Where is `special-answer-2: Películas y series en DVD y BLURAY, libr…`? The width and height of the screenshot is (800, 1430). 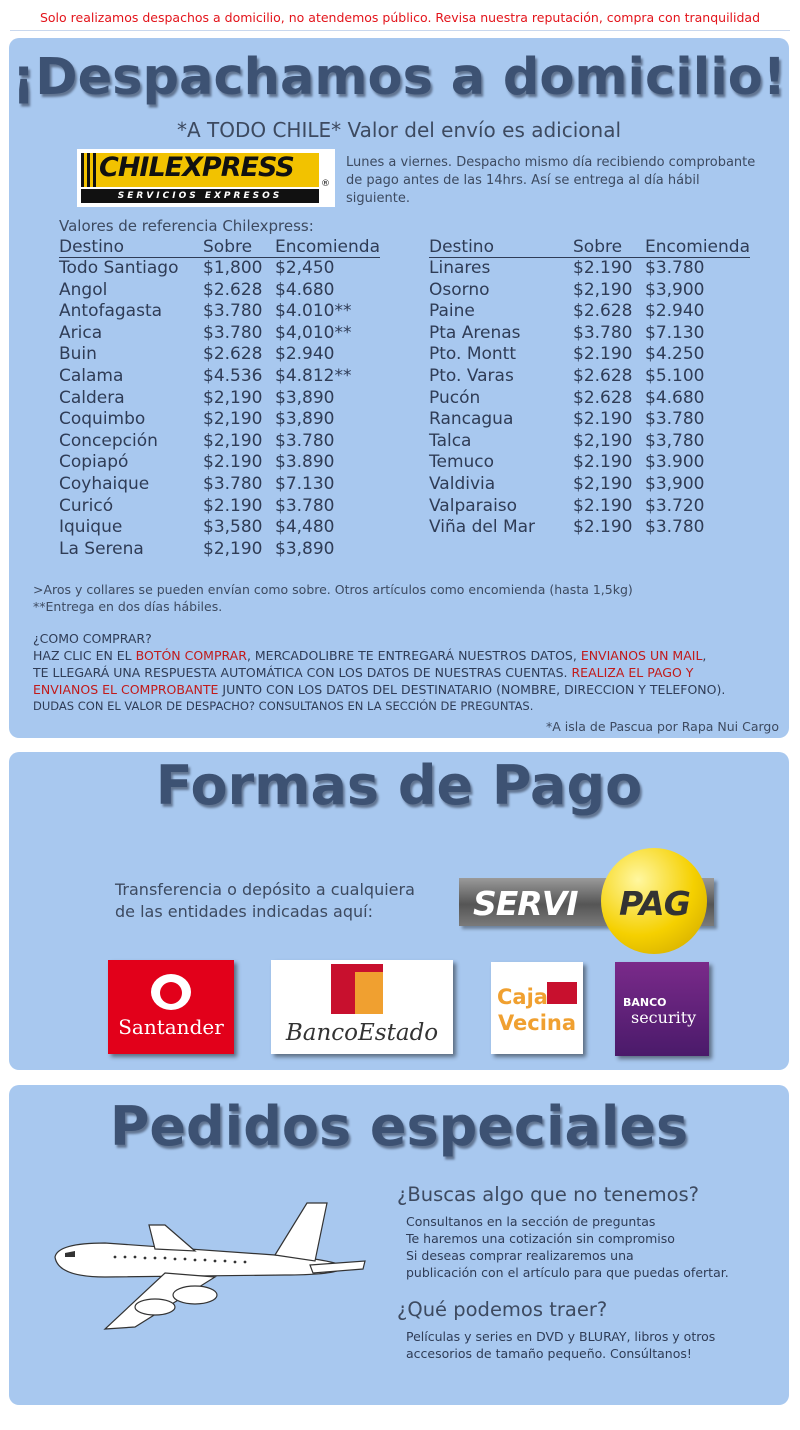
special-answer-2: Películas y series en DVD y BLURAY, libr… is located at coordinates (561, 1345).